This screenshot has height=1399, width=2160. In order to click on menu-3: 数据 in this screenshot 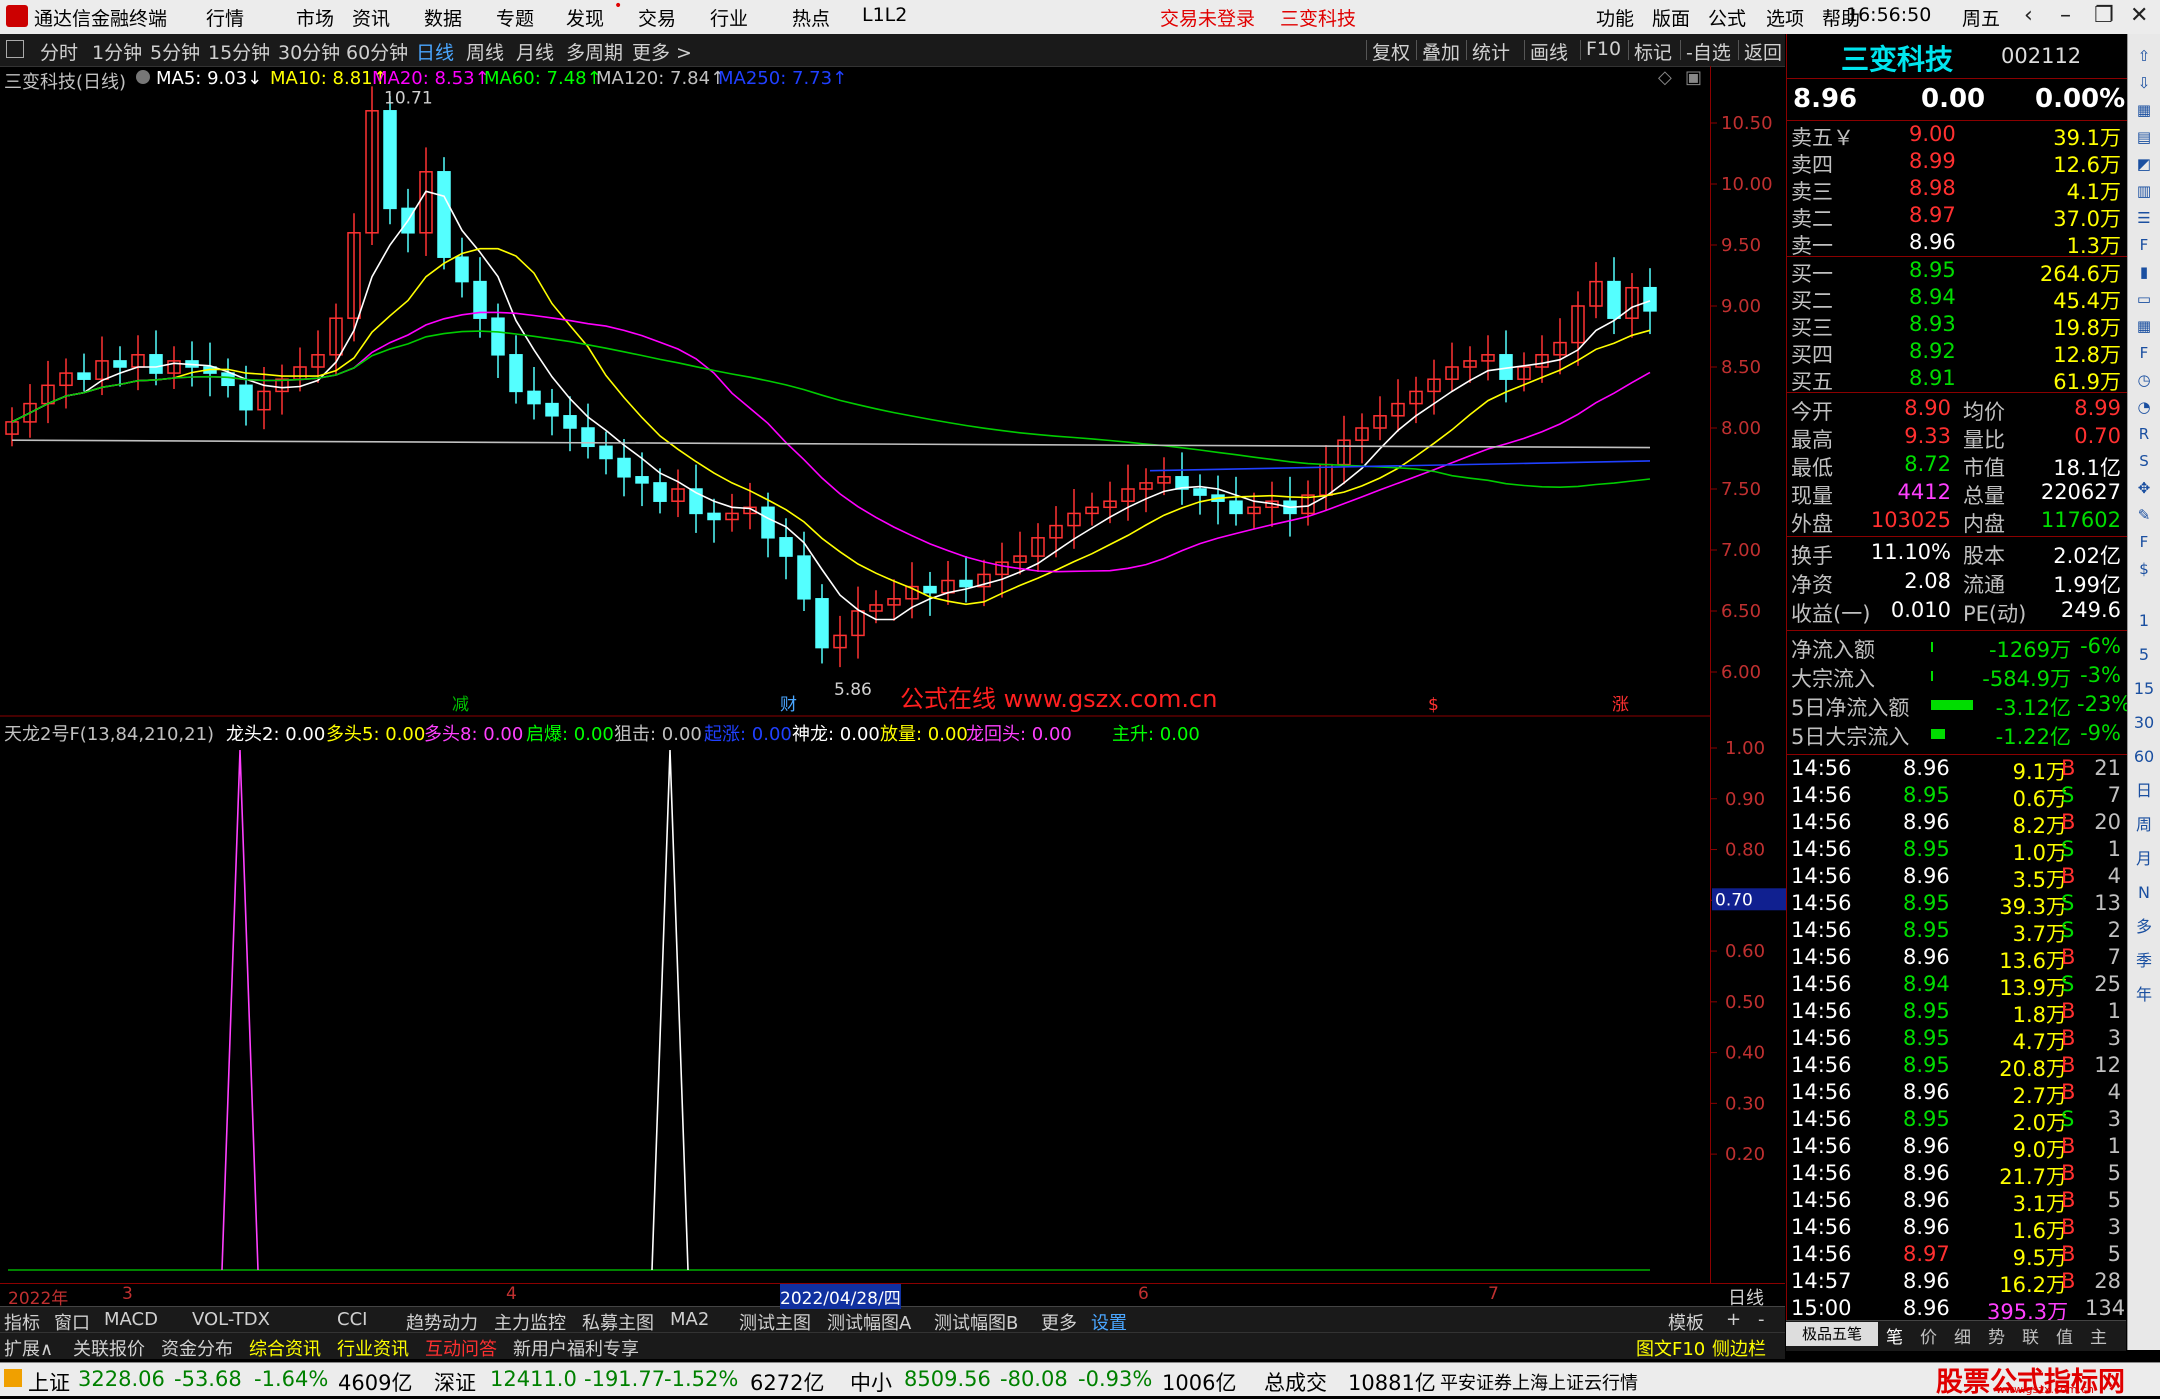, I will do `click(443, 17)`.